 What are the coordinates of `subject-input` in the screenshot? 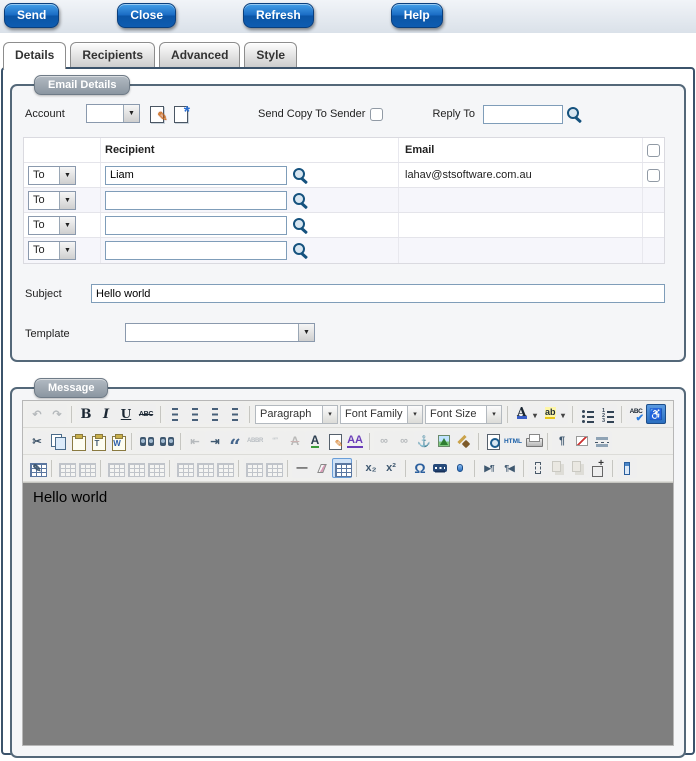 It's located at (378, 293).